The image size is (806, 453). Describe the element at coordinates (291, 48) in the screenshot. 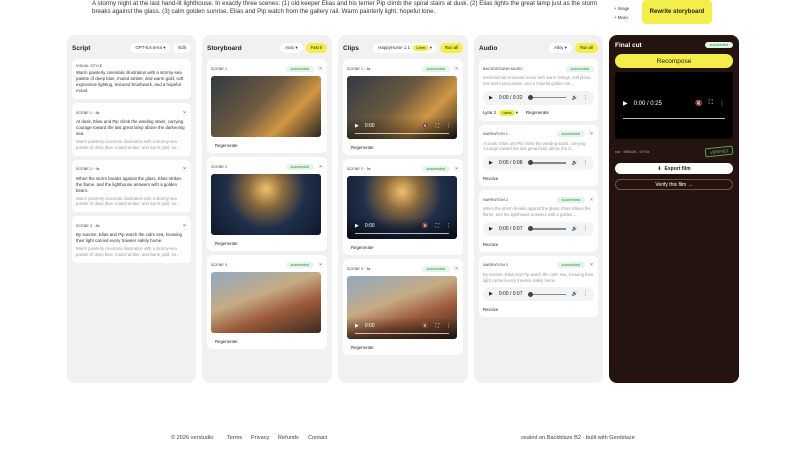

I see `storyboard-mode-select: Auto ▾` at that location.